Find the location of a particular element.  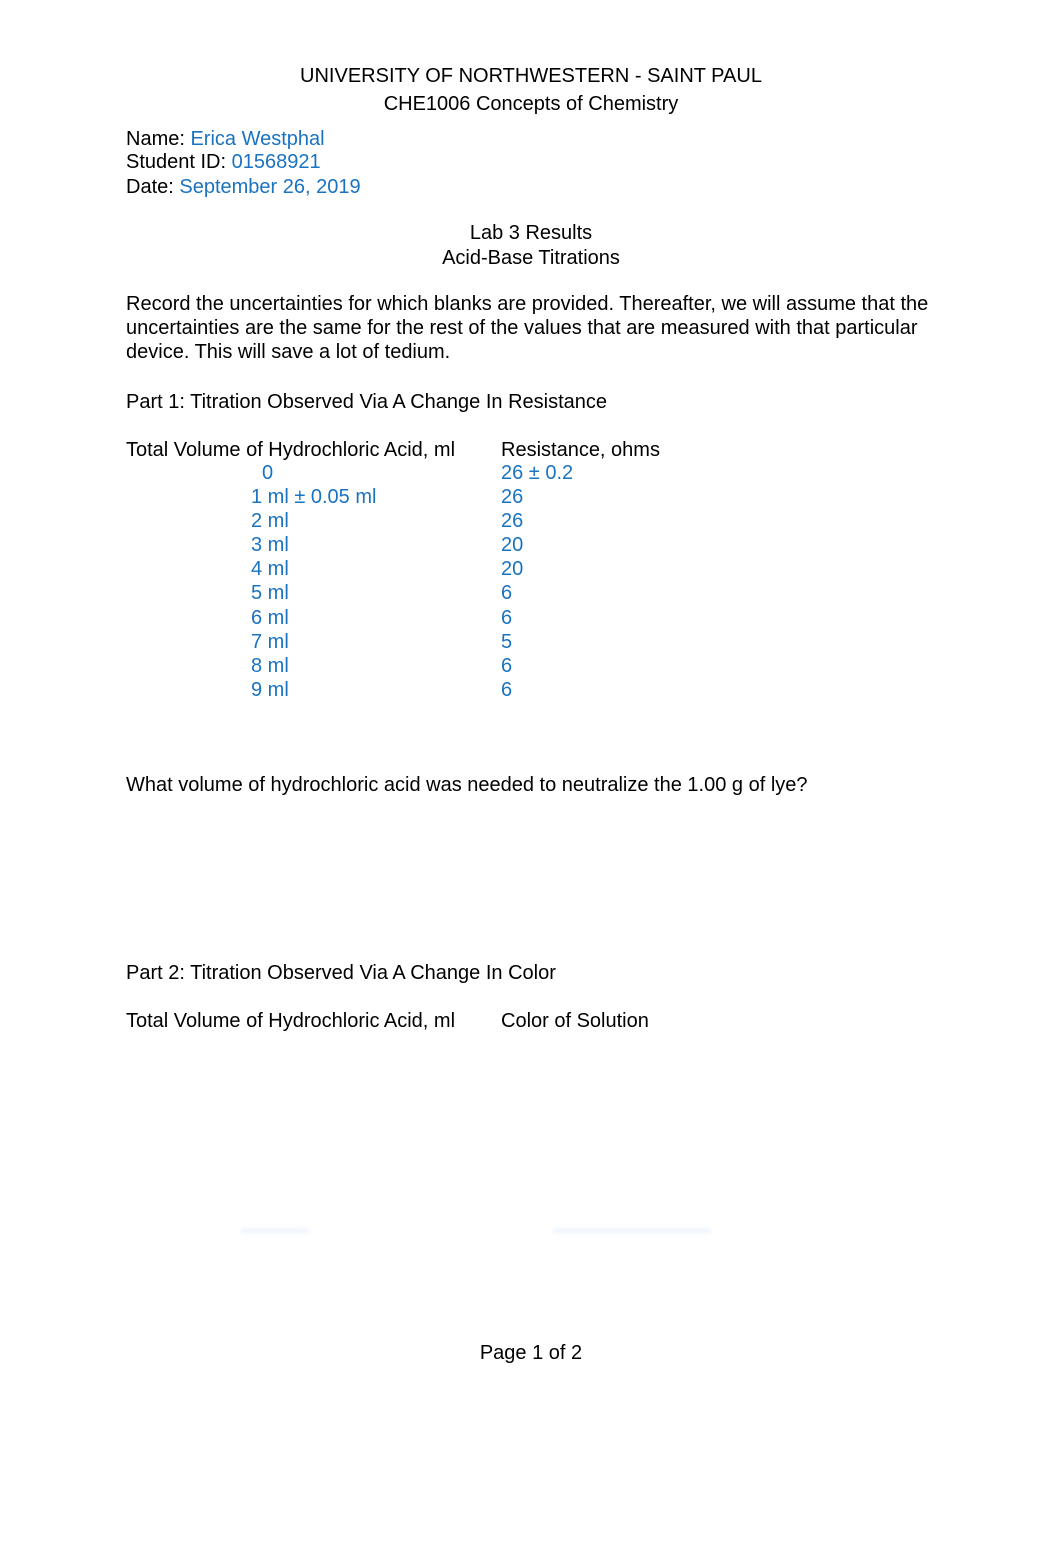

part1-col-resistance-header: Resistance, ohms is located at coordinates (580, 450).